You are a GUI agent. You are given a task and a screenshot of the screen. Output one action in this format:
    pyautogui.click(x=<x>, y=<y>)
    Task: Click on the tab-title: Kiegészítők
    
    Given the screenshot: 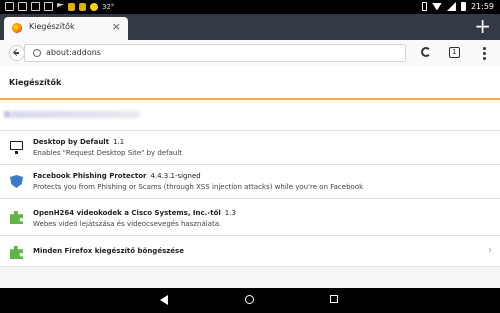 What is the action you would take?
    pyautogui.click(x=52, y=26)
    